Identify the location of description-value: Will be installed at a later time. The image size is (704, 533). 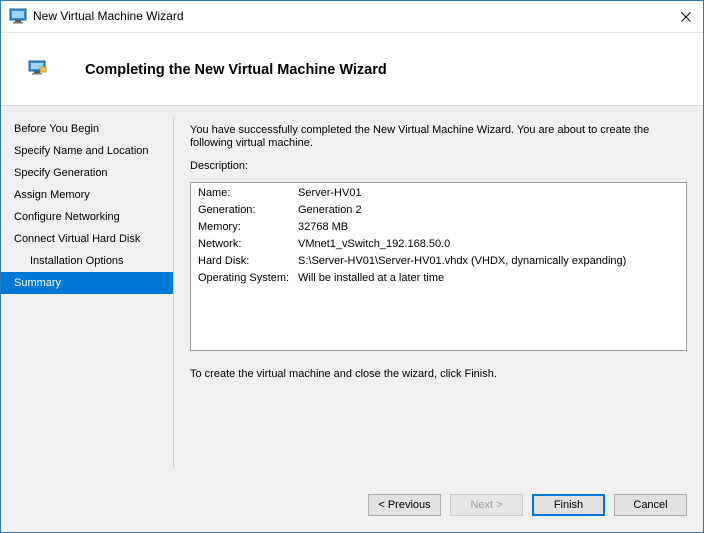
(371, 278).